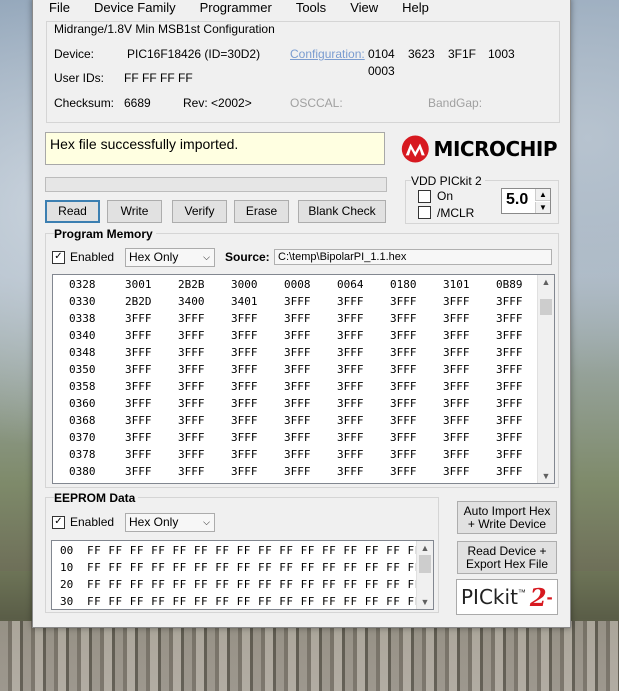 This screenshot has width=619, height=691. What do you see at coordinates (191, 284) in the screenshot?
I see `memory-cell: 2B2B` at bounding box center [191, 284].